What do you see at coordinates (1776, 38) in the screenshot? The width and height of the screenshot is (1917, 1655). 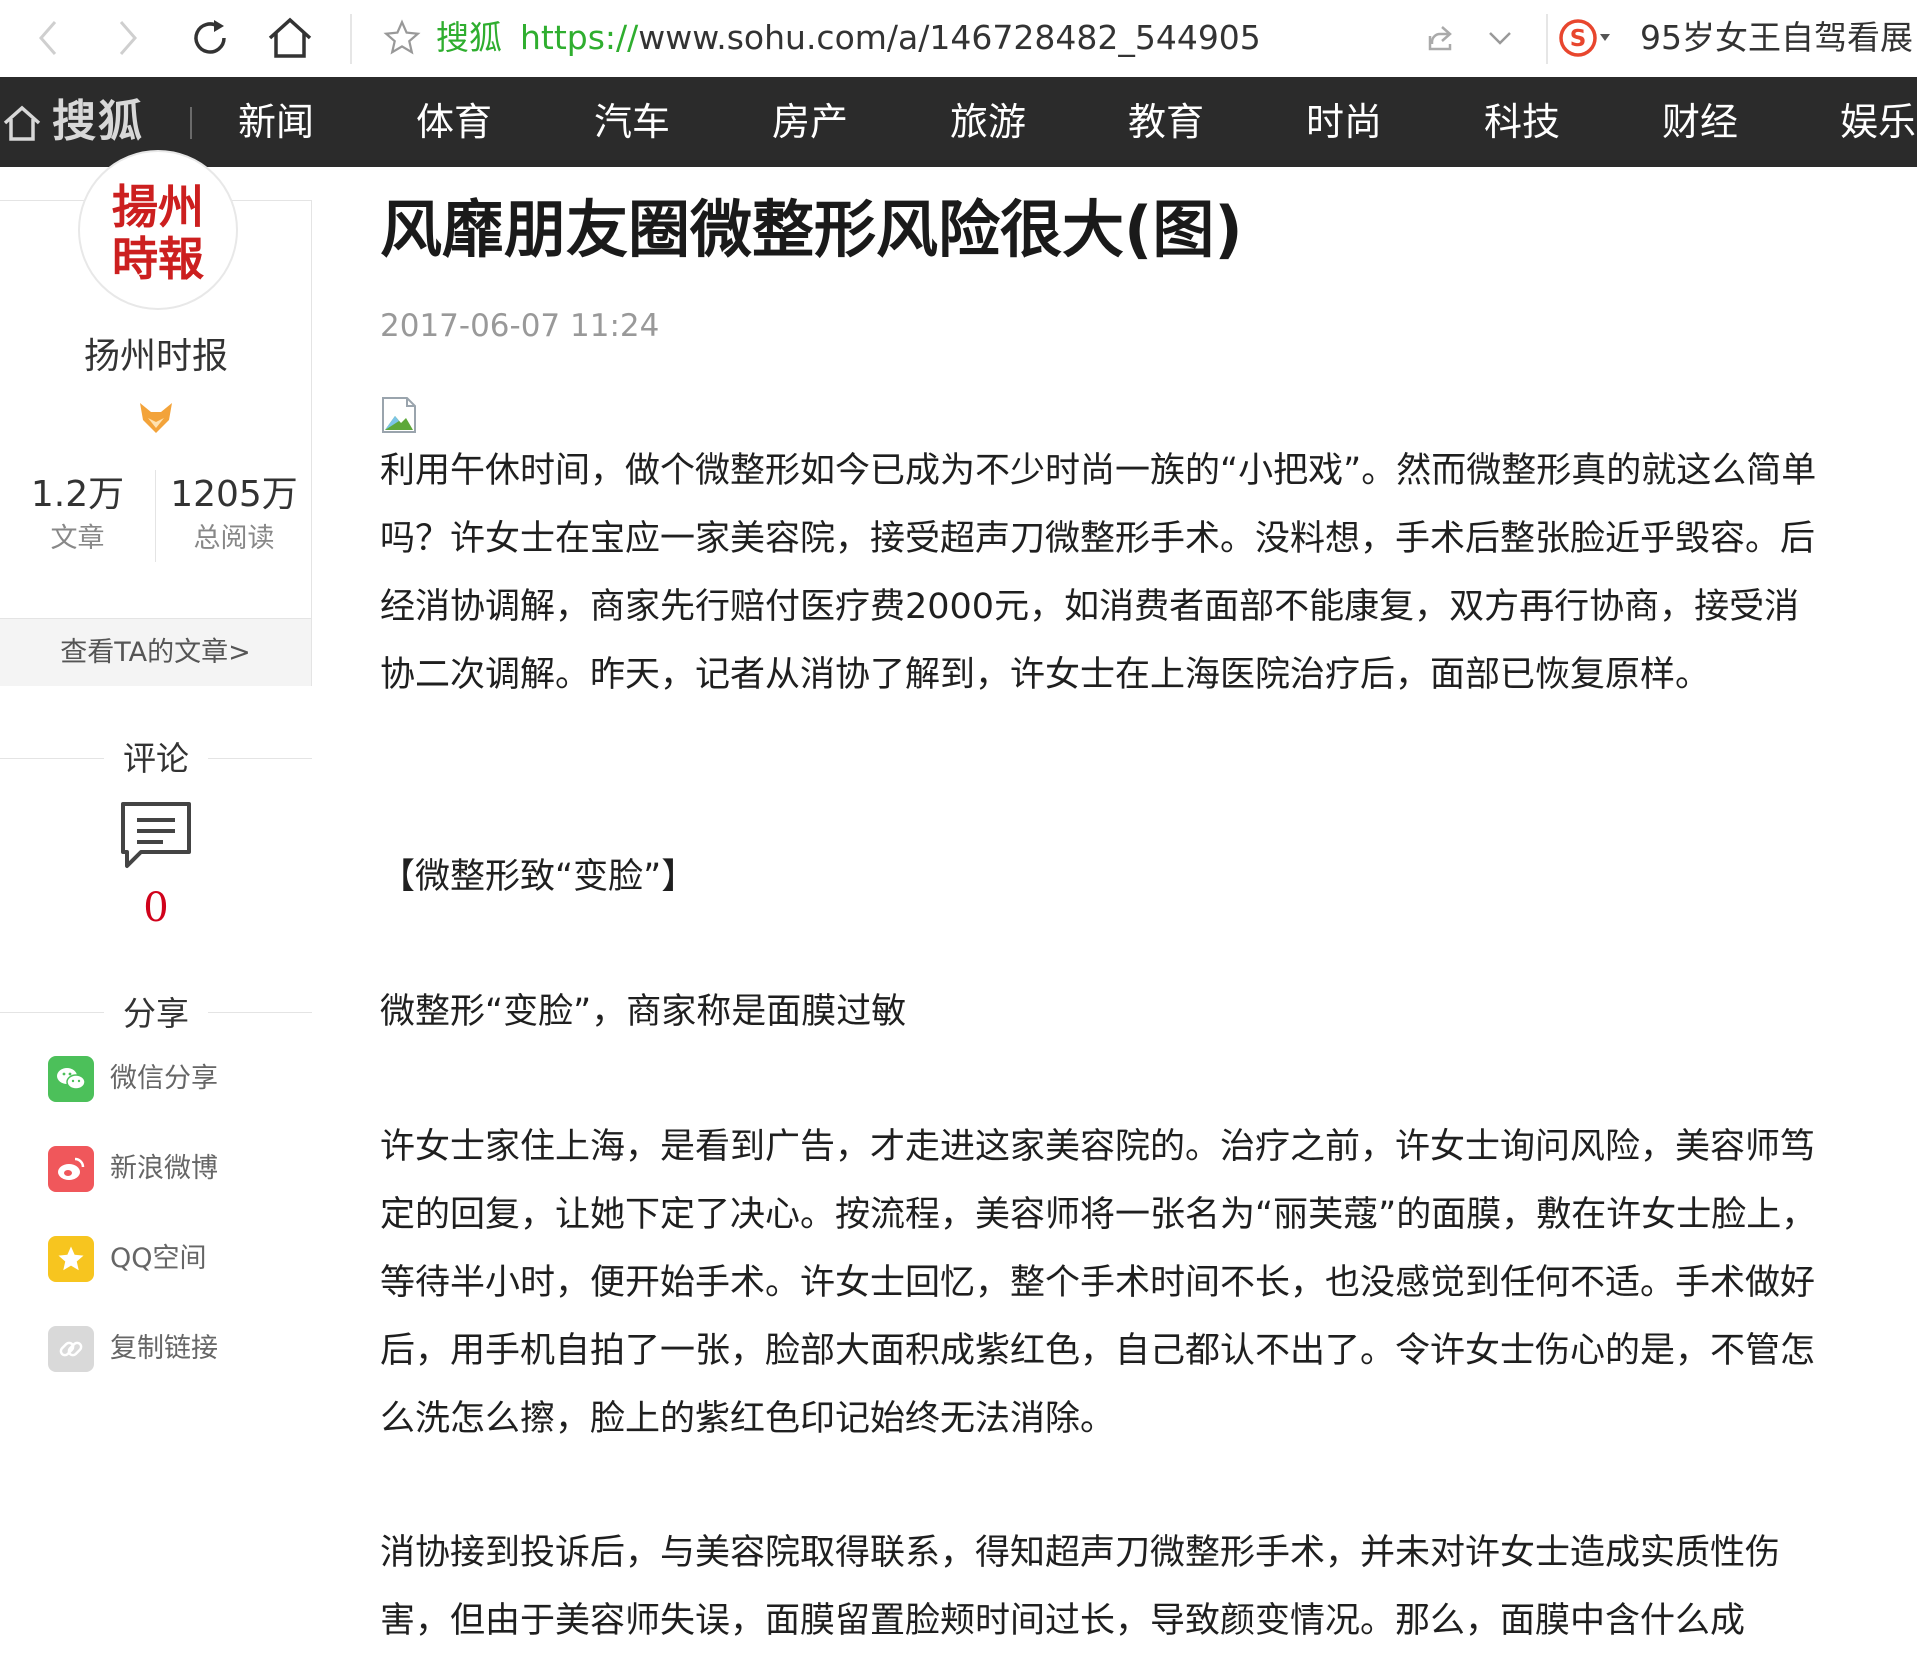 I see `hot-search-text: 95岁女王自驾看展` at bounding box center [1776, 38].